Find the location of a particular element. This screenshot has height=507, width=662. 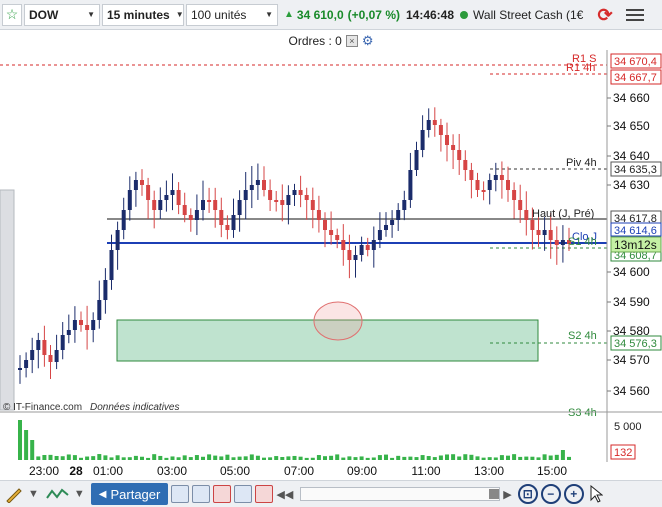

timeframe-label: 15 minutes is located at coordinates (138, 14).